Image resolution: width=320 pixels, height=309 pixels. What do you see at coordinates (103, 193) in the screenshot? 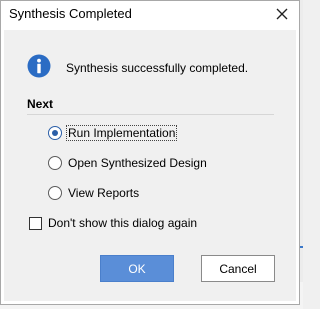
I see `radio-label-view-reports: View Reports` at bounding box center [103, 193].